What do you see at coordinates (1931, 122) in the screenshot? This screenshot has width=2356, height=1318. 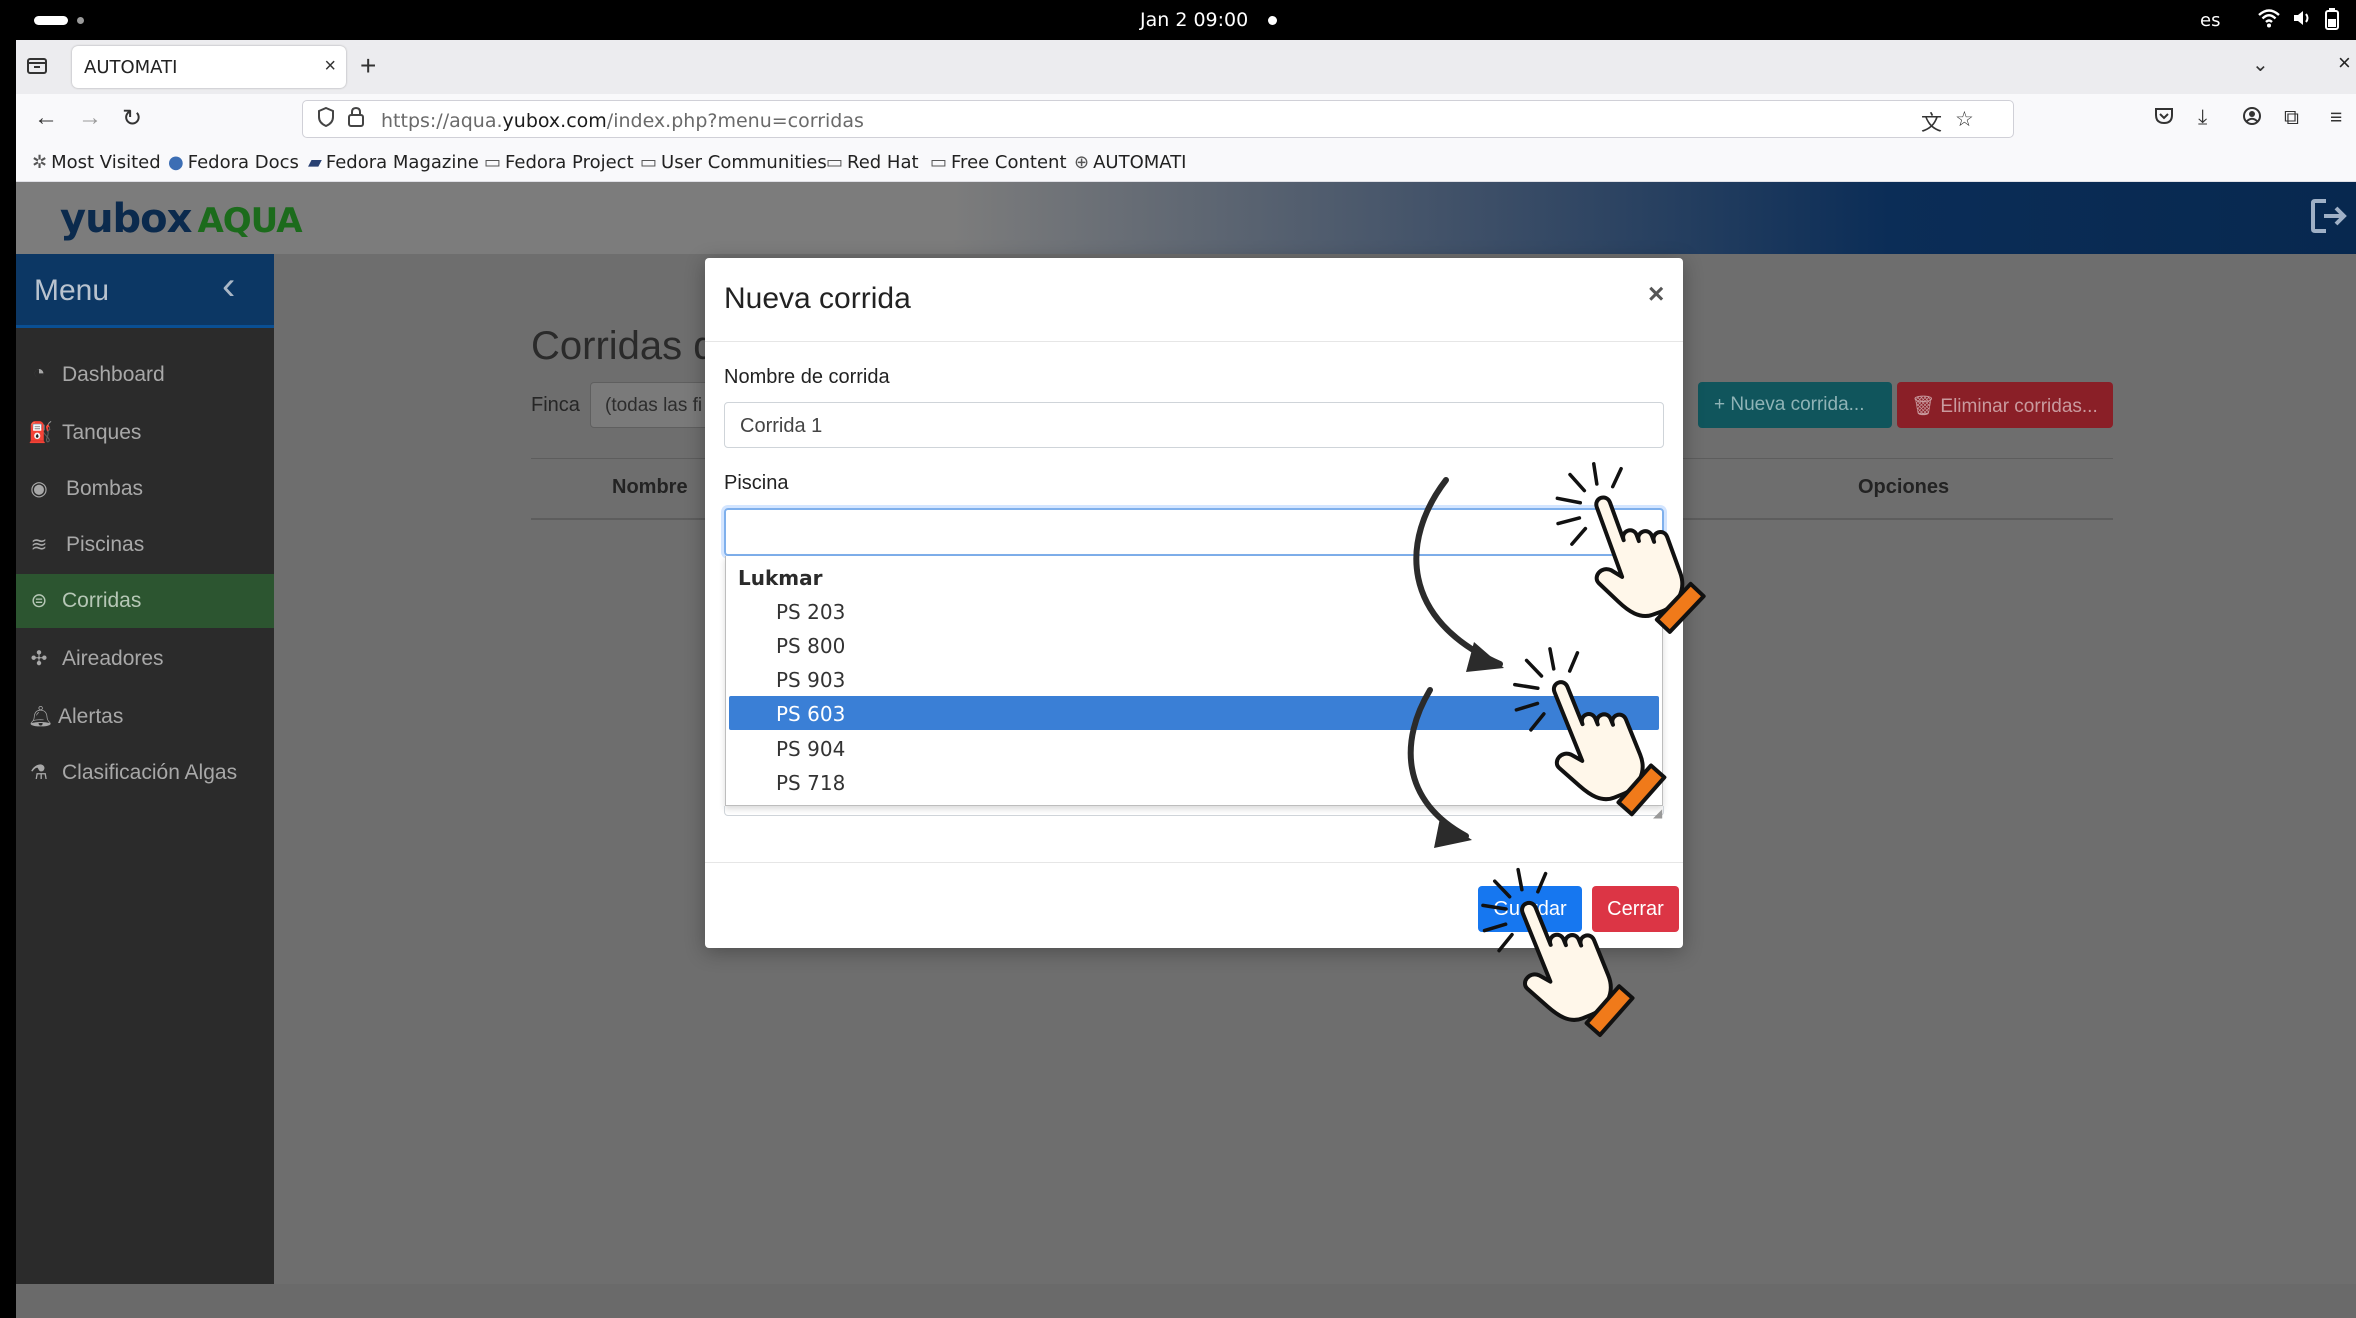 I see `translate-icon: 文` at bounding box center [1931, 122].